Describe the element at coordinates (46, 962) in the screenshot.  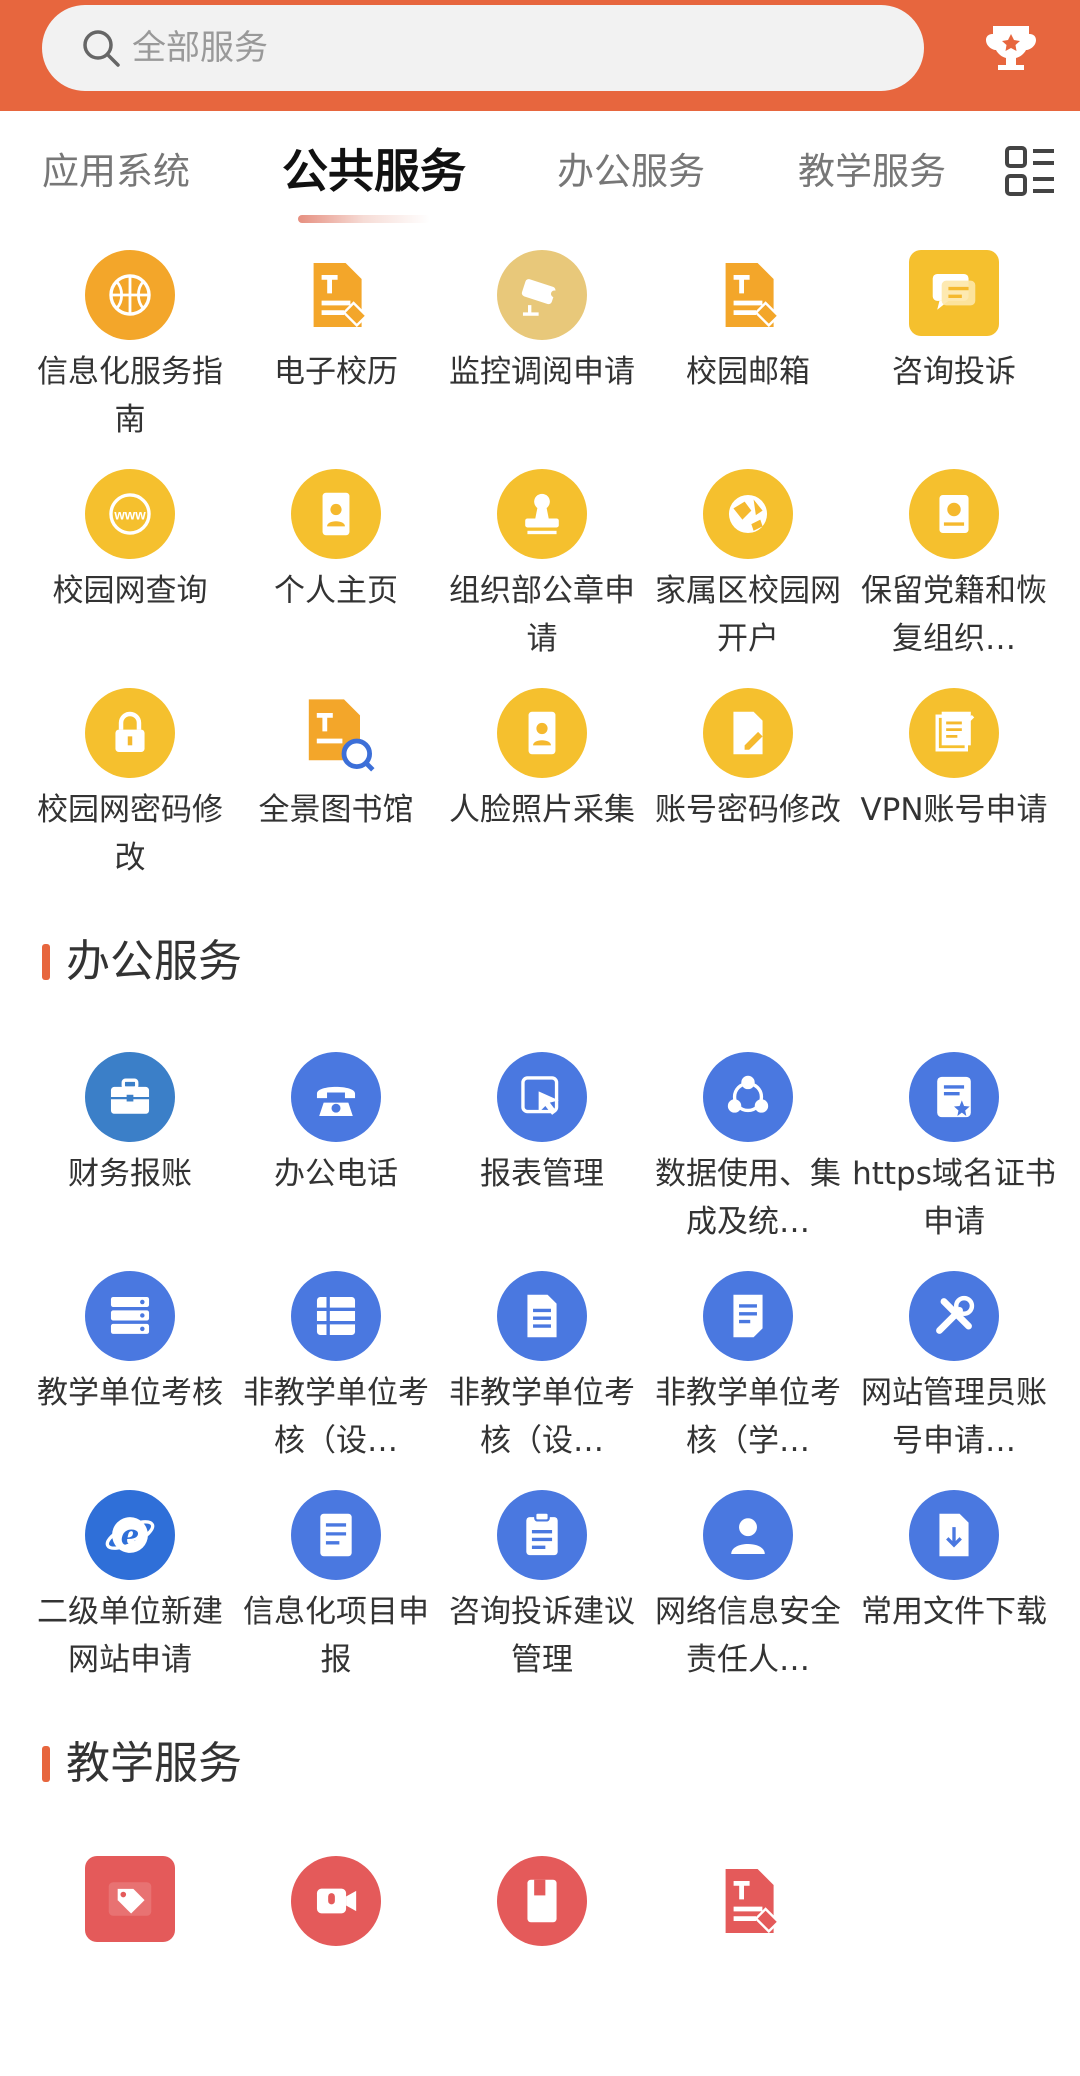
I see `section-marker` at that location.